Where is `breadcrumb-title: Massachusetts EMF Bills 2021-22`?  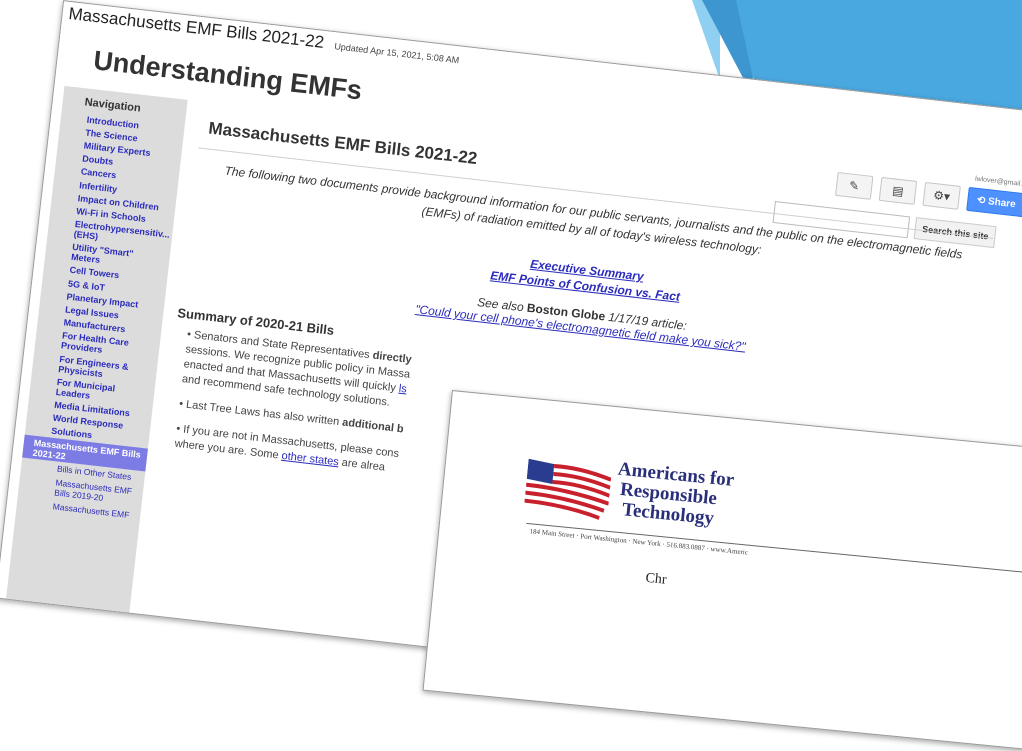 breadcrumb-title: Massachusetts EMF Bills 2021-22 is located at coordinates (196, 27).